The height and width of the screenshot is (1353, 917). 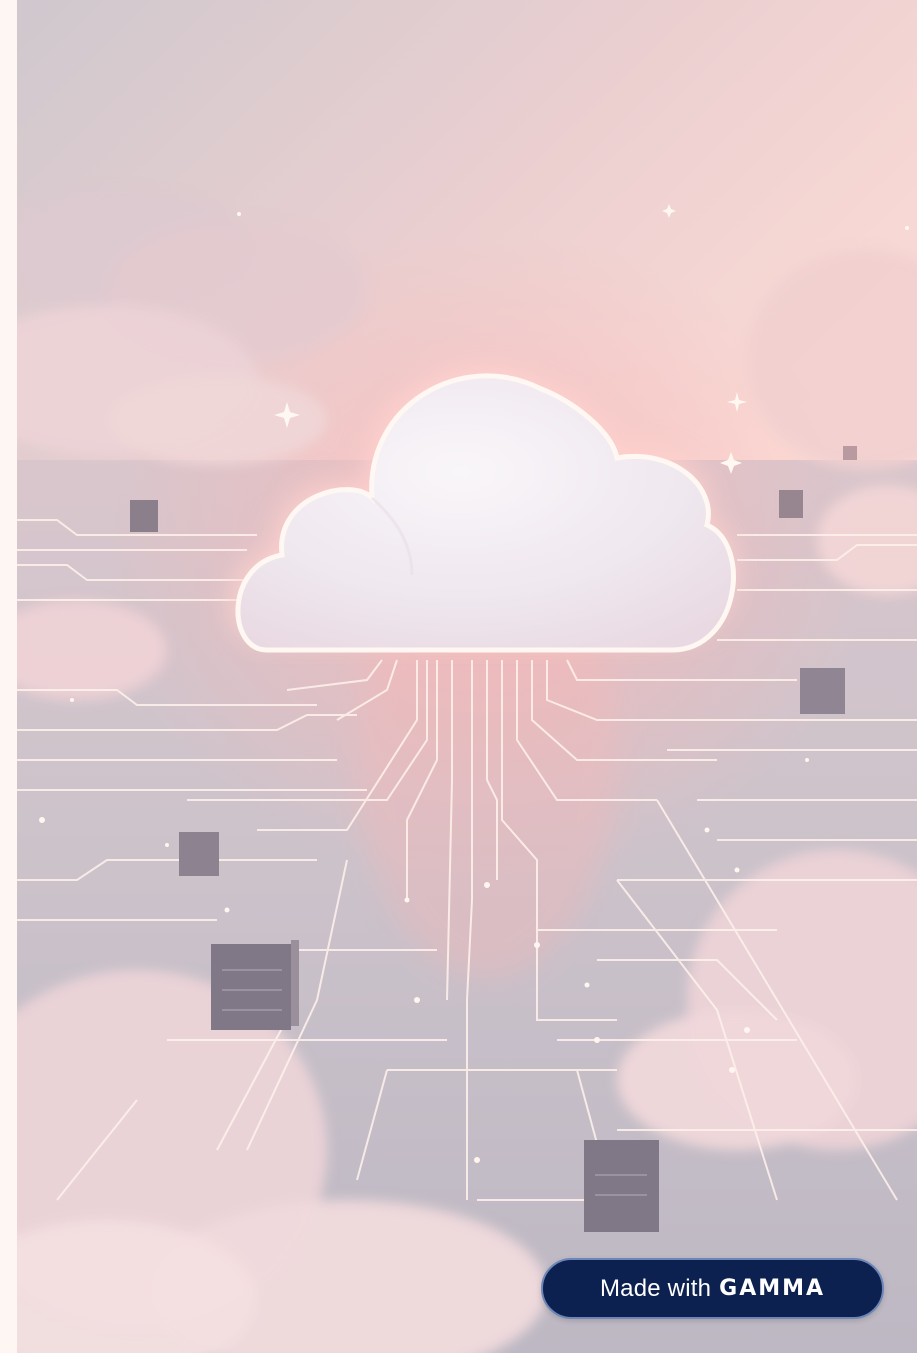 I want to click on made-with-gamma-badge: Made with GAMMA, so click(x=712, y=1288).